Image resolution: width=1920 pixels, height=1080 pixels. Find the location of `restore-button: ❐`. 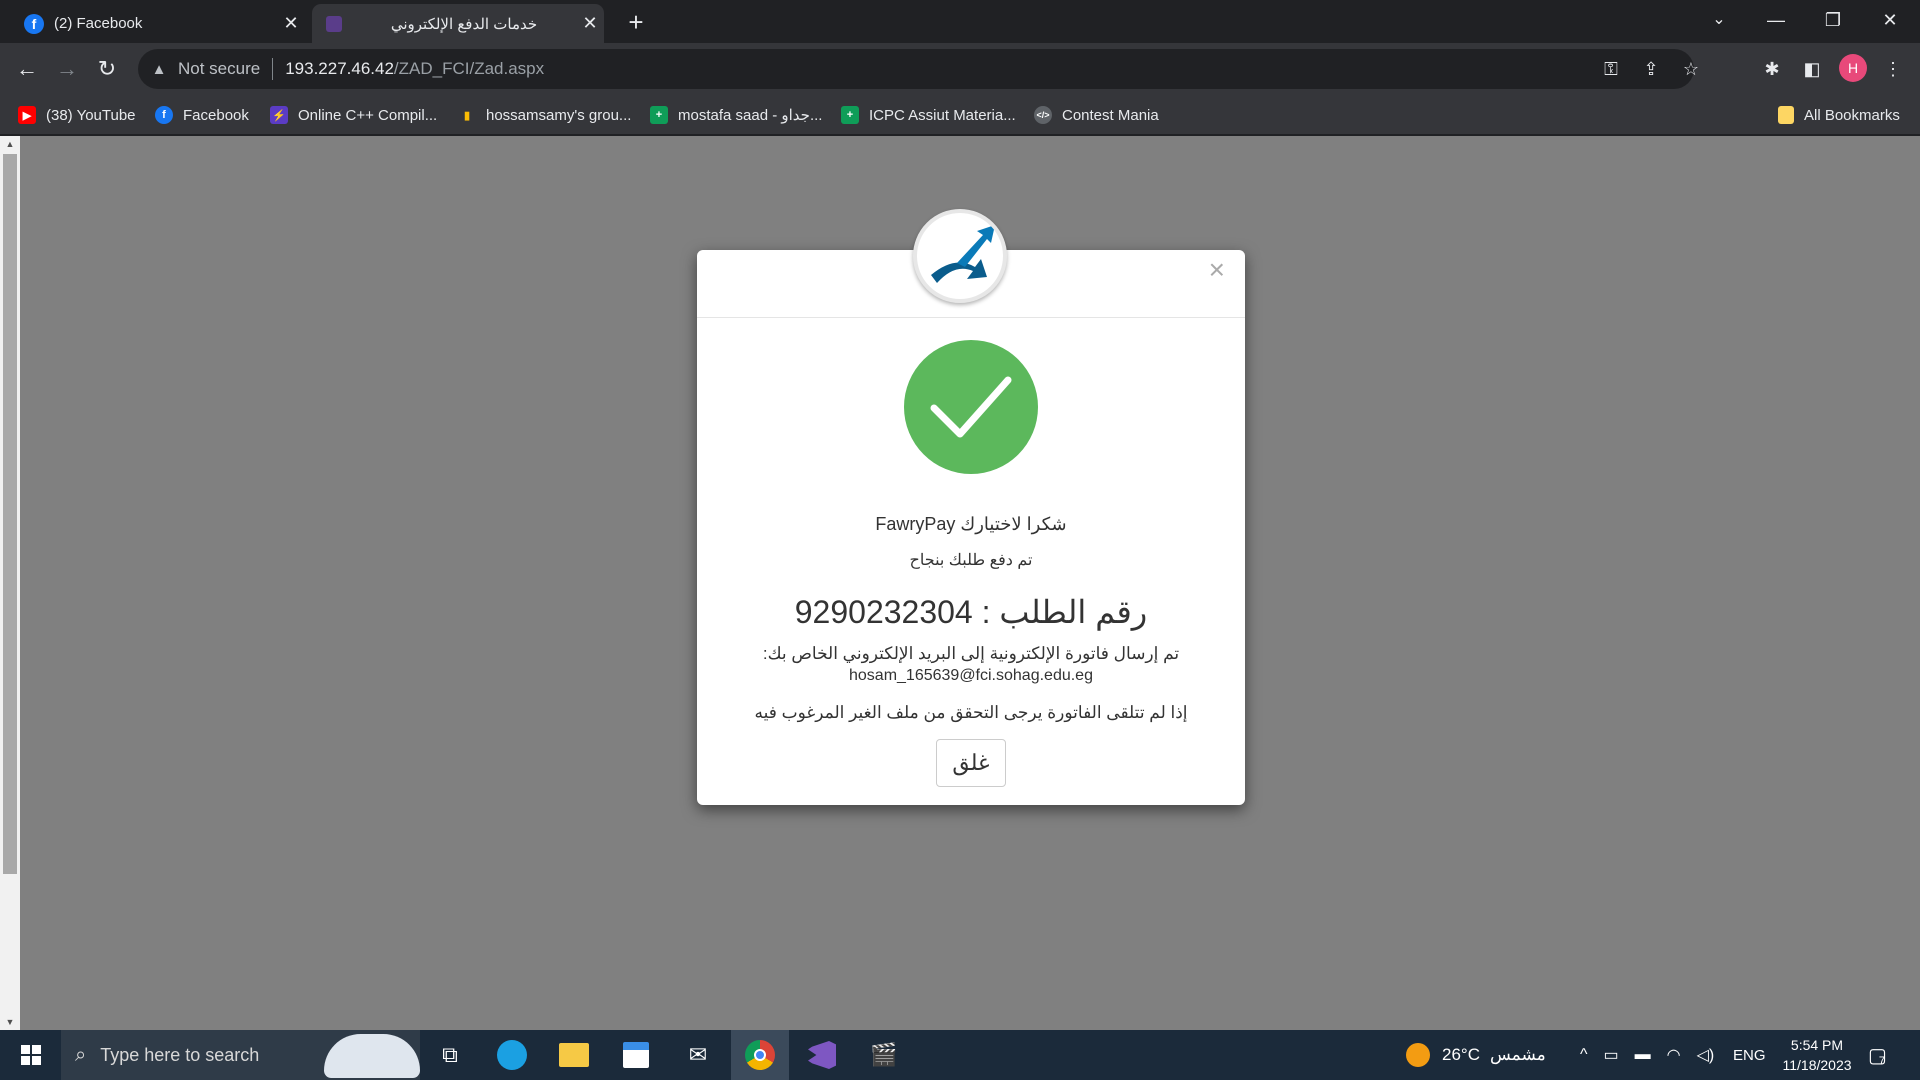

restore-button: ❐ is located at coordinates (1833, 20).